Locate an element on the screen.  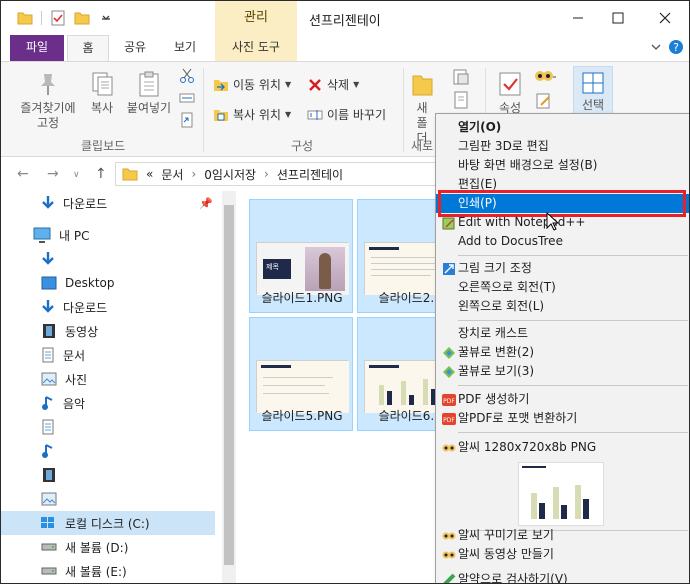
breadcrumb-overflow: « is located at coordinates (149, 174).